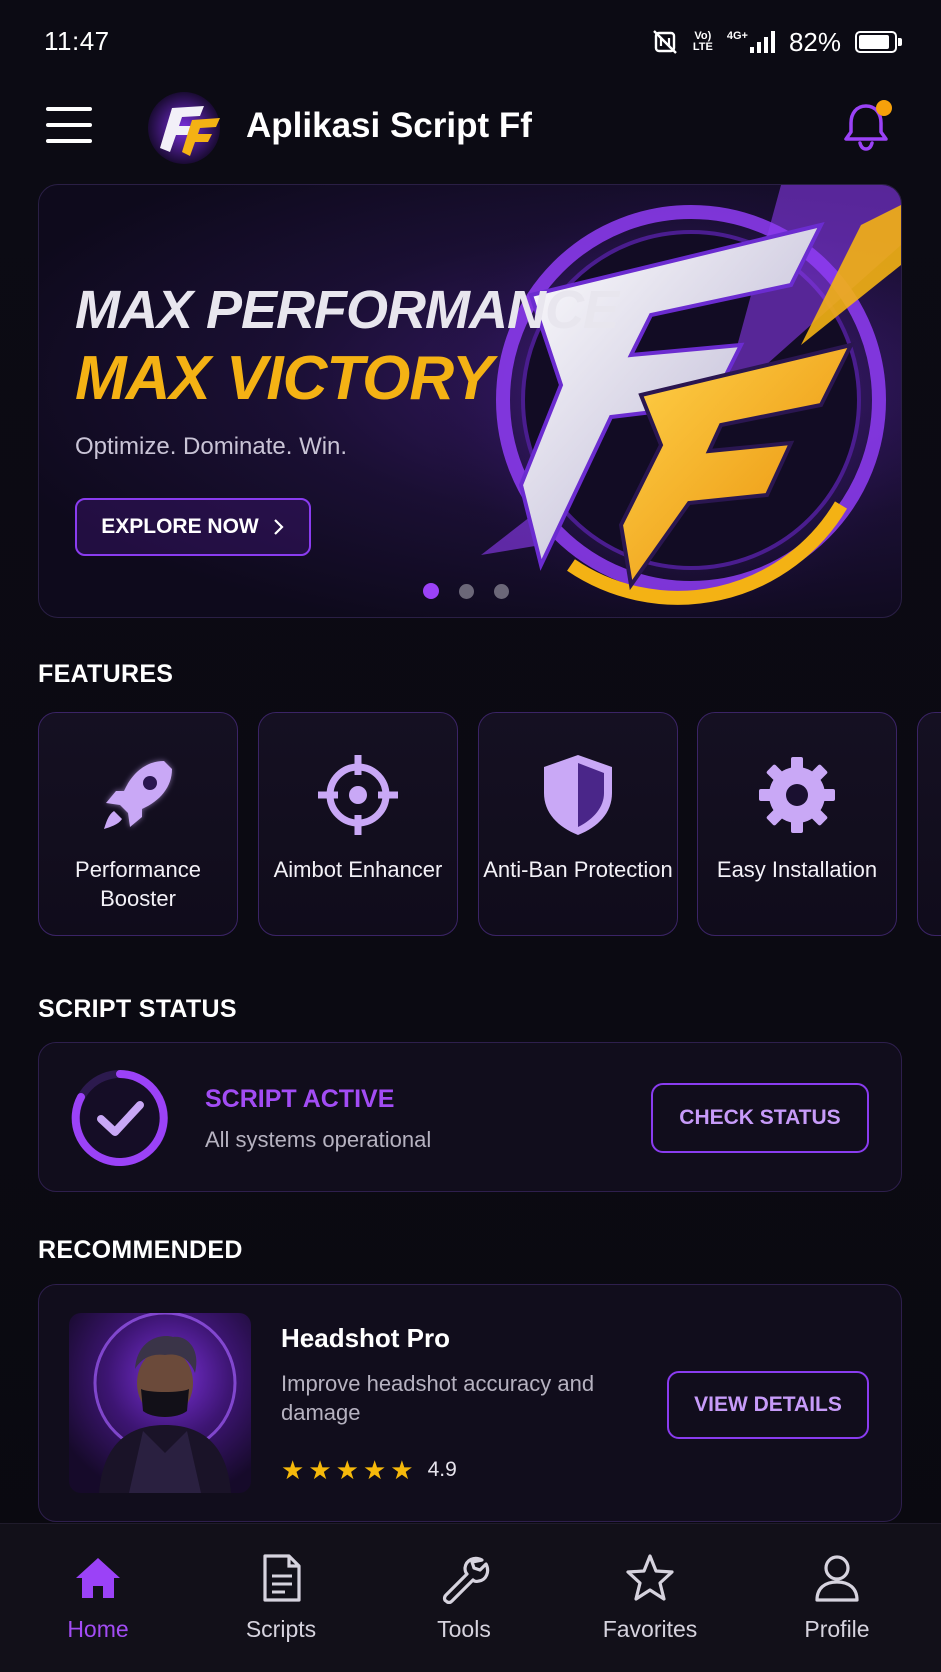  Describe the element at coordinates (137, 1009) in the screenshot. I see `script-status-heading: SCRIPT STATUS` at that location.